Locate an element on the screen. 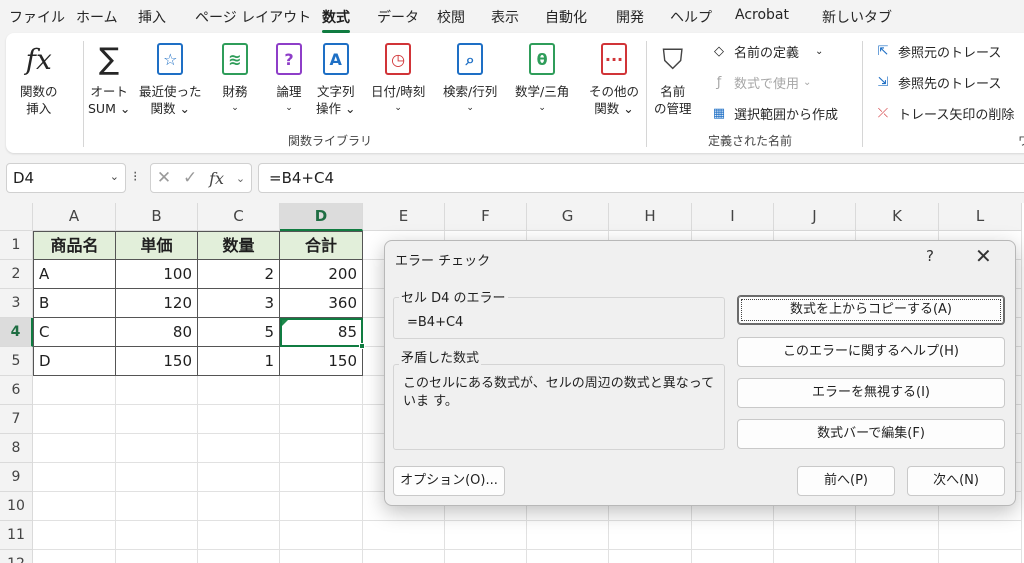 This screenshot has height=563, width=1024. tab-data: データ is located at coordinates (398, 17).